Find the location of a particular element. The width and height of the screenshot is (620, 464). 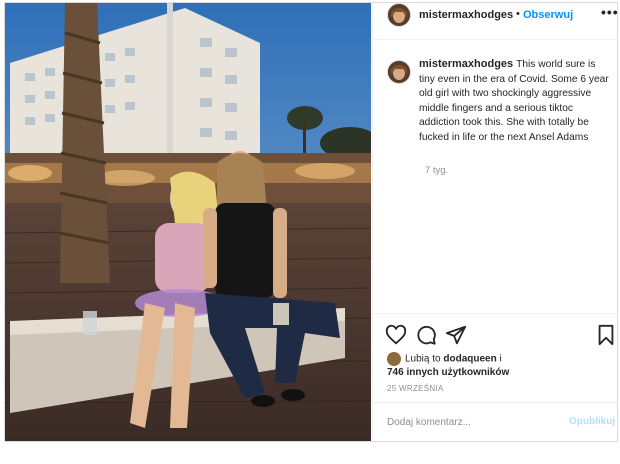

header-username: mistermaxhodges is located at coordinates (466, 15).